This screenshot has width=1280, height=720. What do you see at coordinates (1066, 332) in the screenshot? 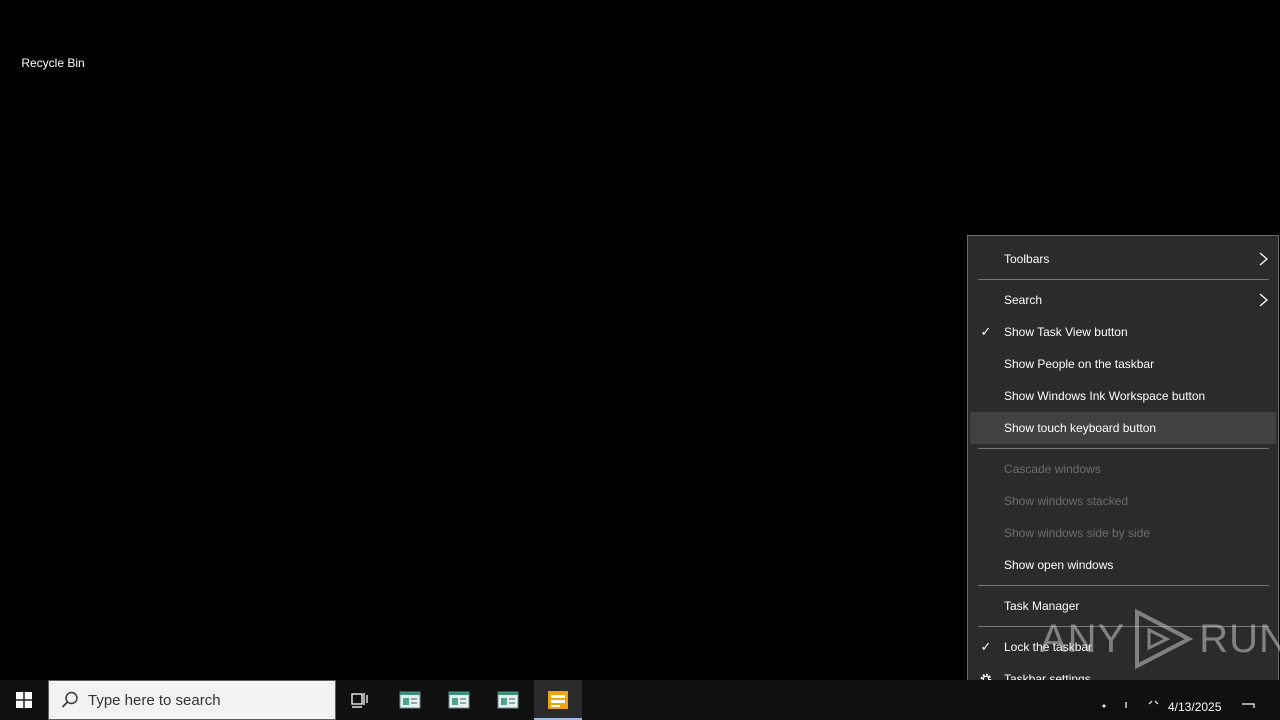
I see `menu-item-label: Show Task View button` at bounding box center [1066, 332].